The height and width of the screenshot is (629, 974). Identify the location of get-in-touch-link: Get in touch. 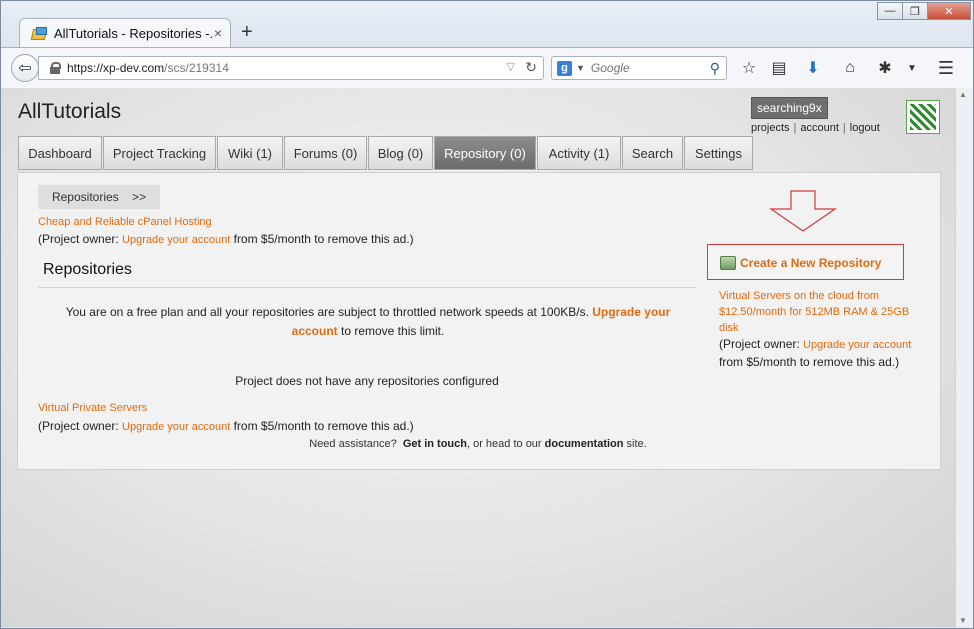
(435, 444).